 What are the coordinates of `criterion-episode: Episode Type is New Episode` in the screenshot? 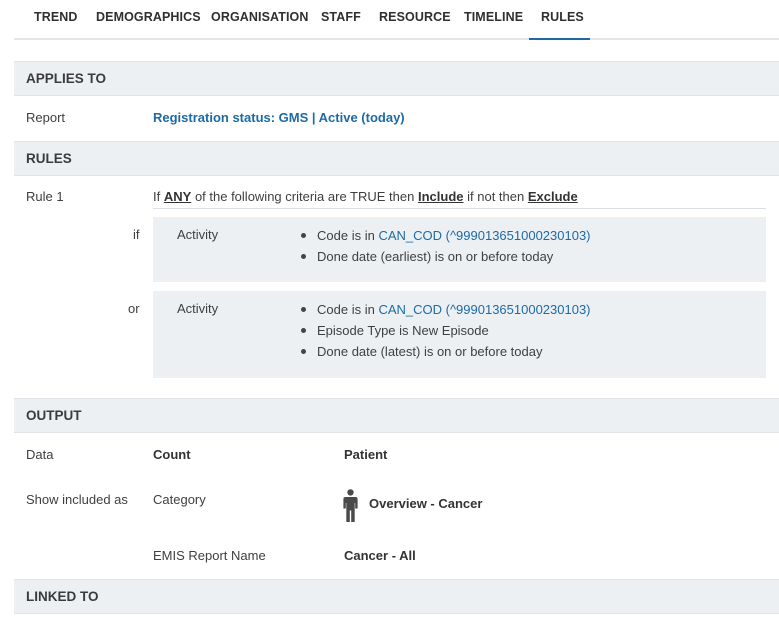 It's located at (446, 330).